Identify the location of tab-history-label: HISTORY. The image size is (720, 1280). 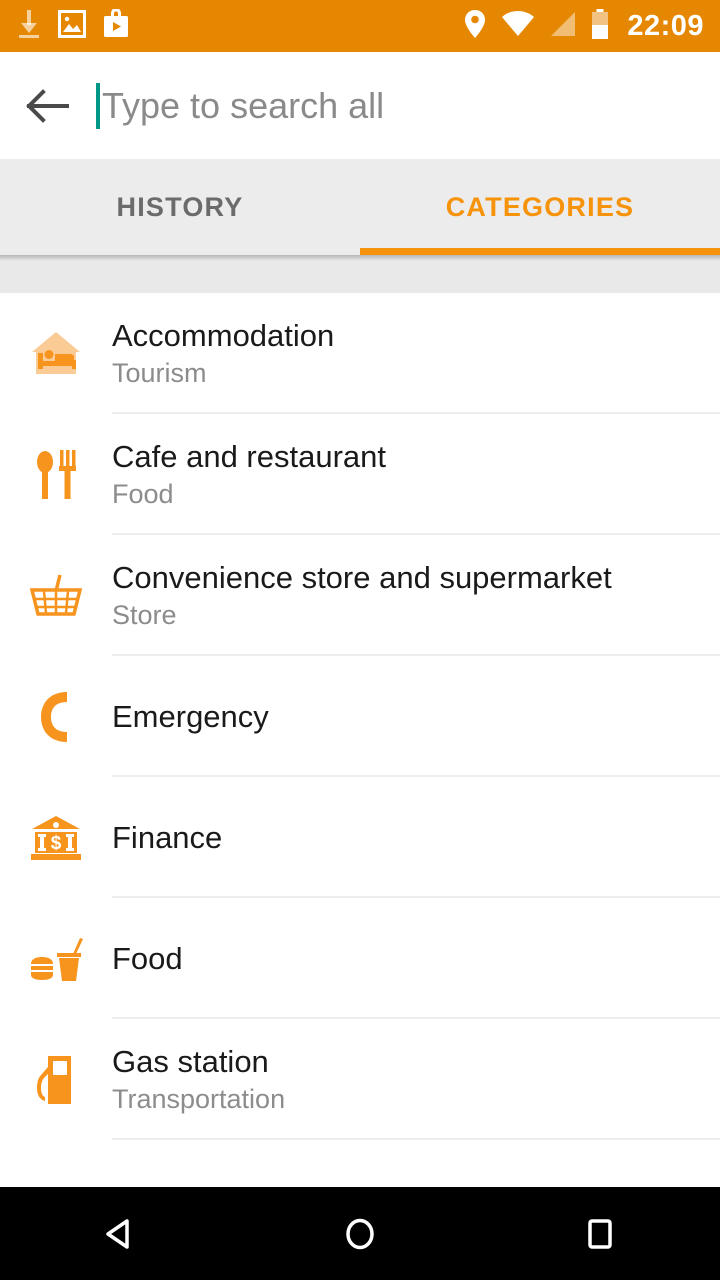
(180, 206).